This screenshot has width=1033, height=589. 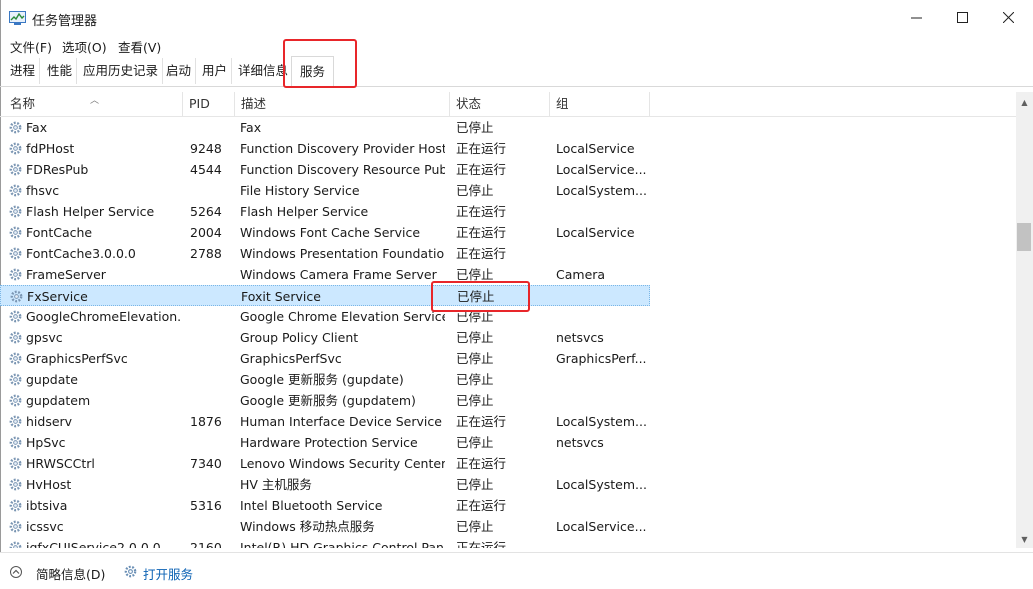 What do you see at coordinates (23, 71) in the screenshot?
I see `tab-processes: 进程` at bounding box center [23, 71].